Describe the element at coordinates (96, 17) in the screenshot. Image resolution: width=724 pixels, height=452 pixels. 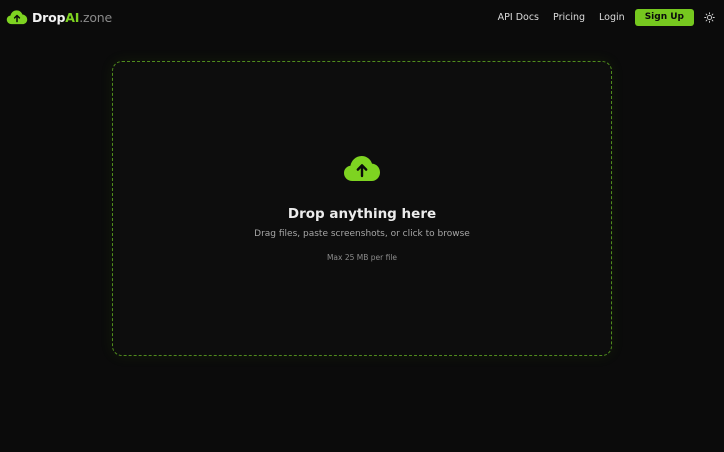
I see `brand-name-zone: .zone` at that location.